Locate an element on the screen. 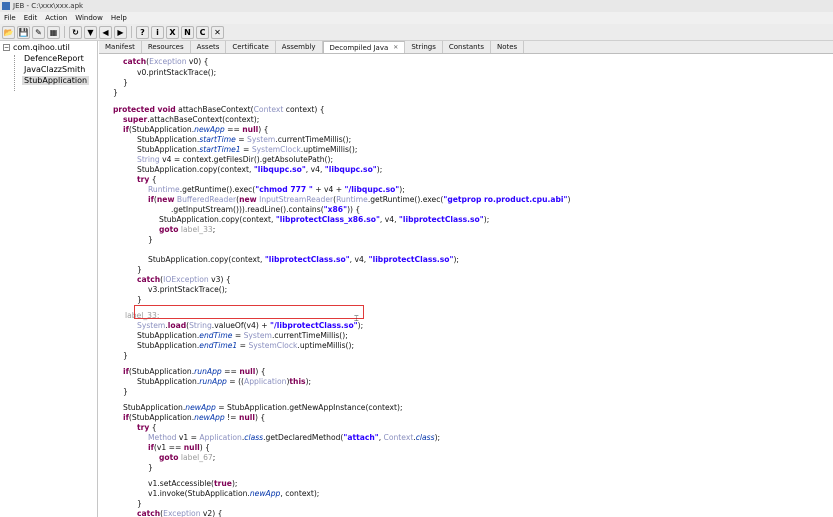  n-icon: N is located at coordinates (187, 32).